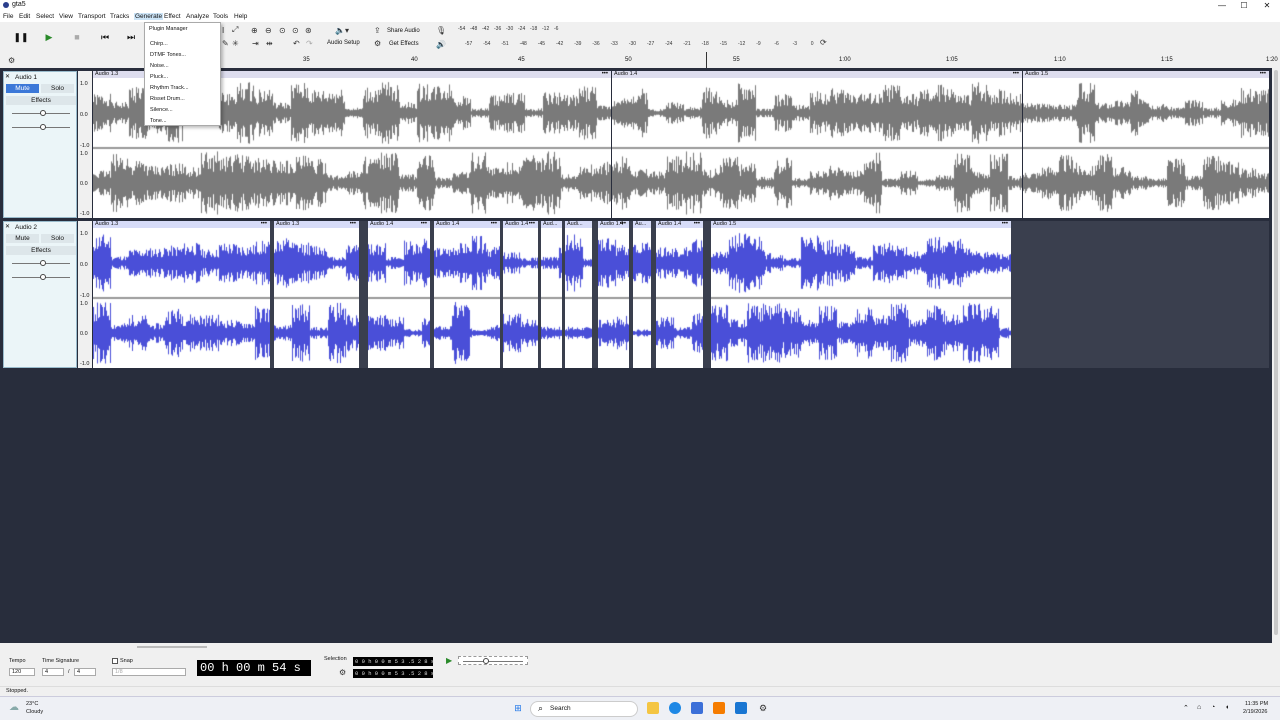 Image resolution: width=1280 pixels, height=720 pixels. I want to click on snap-checkbox, so click(115, 661).